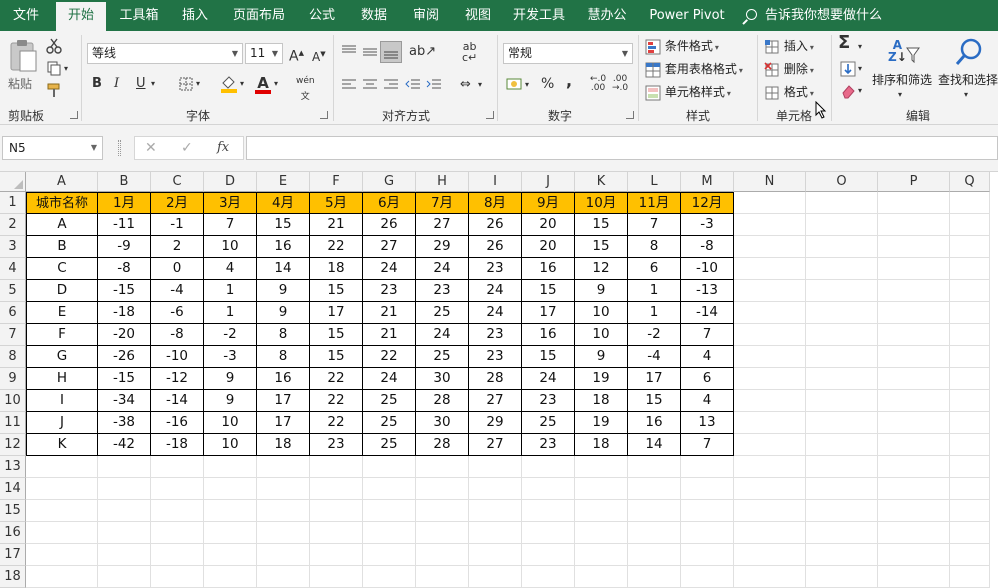  I want to click on temperature-cell: -3, so click(230, 357).